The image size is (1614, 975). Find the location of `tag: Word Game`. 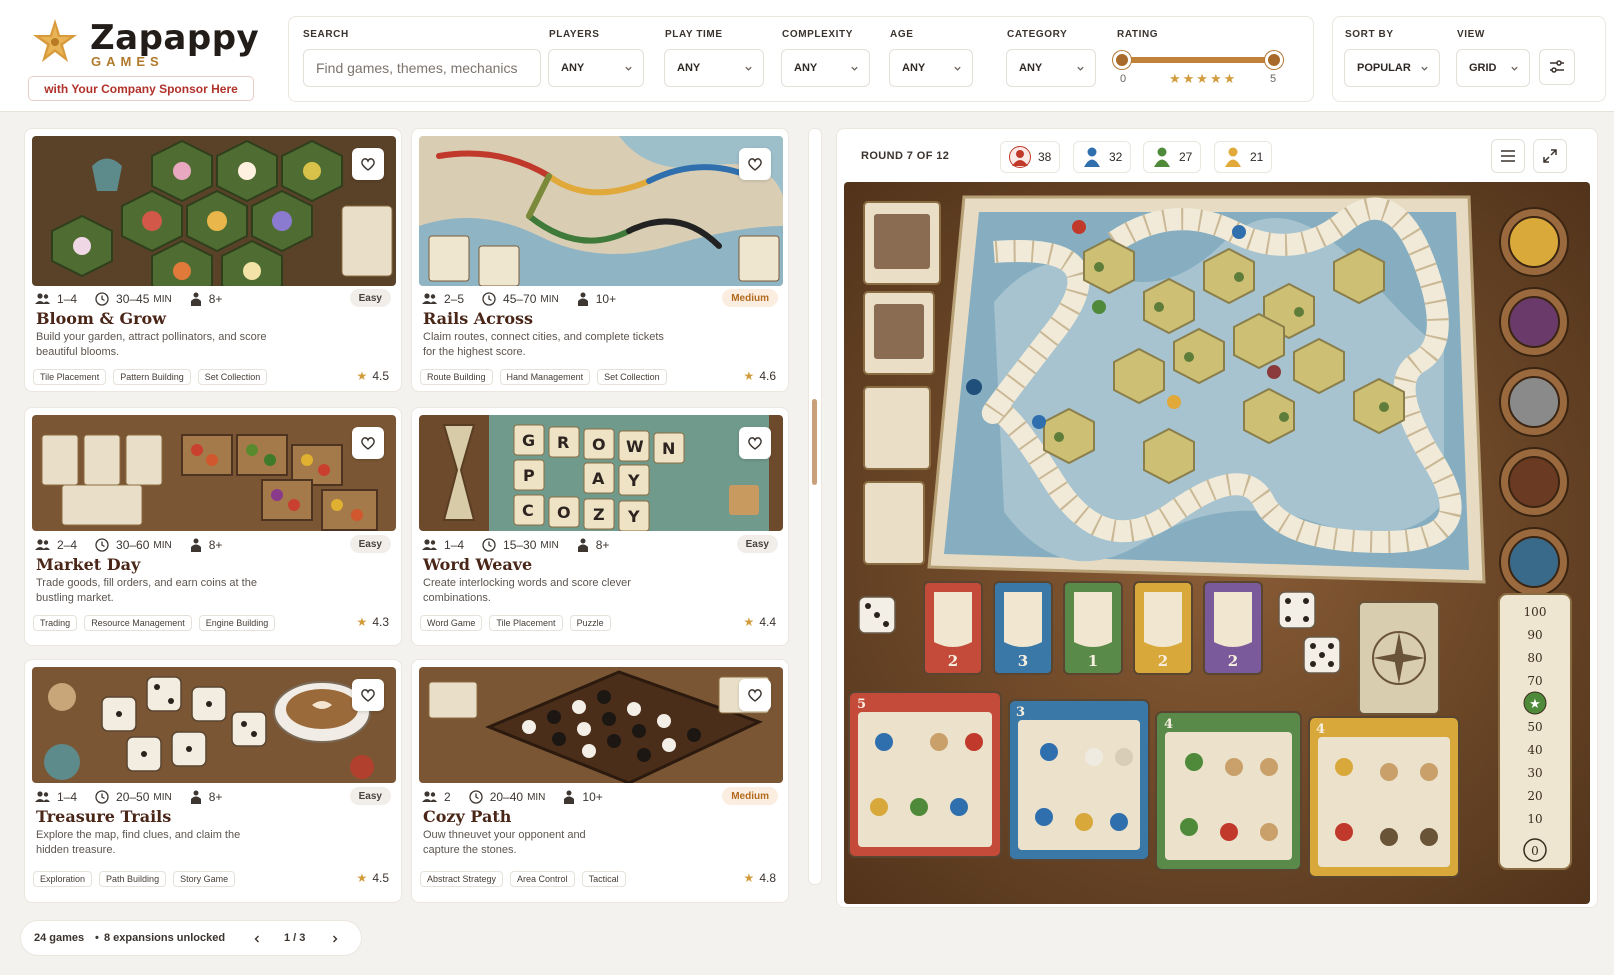

tag: Word Game is located at coordinates (451, 623).